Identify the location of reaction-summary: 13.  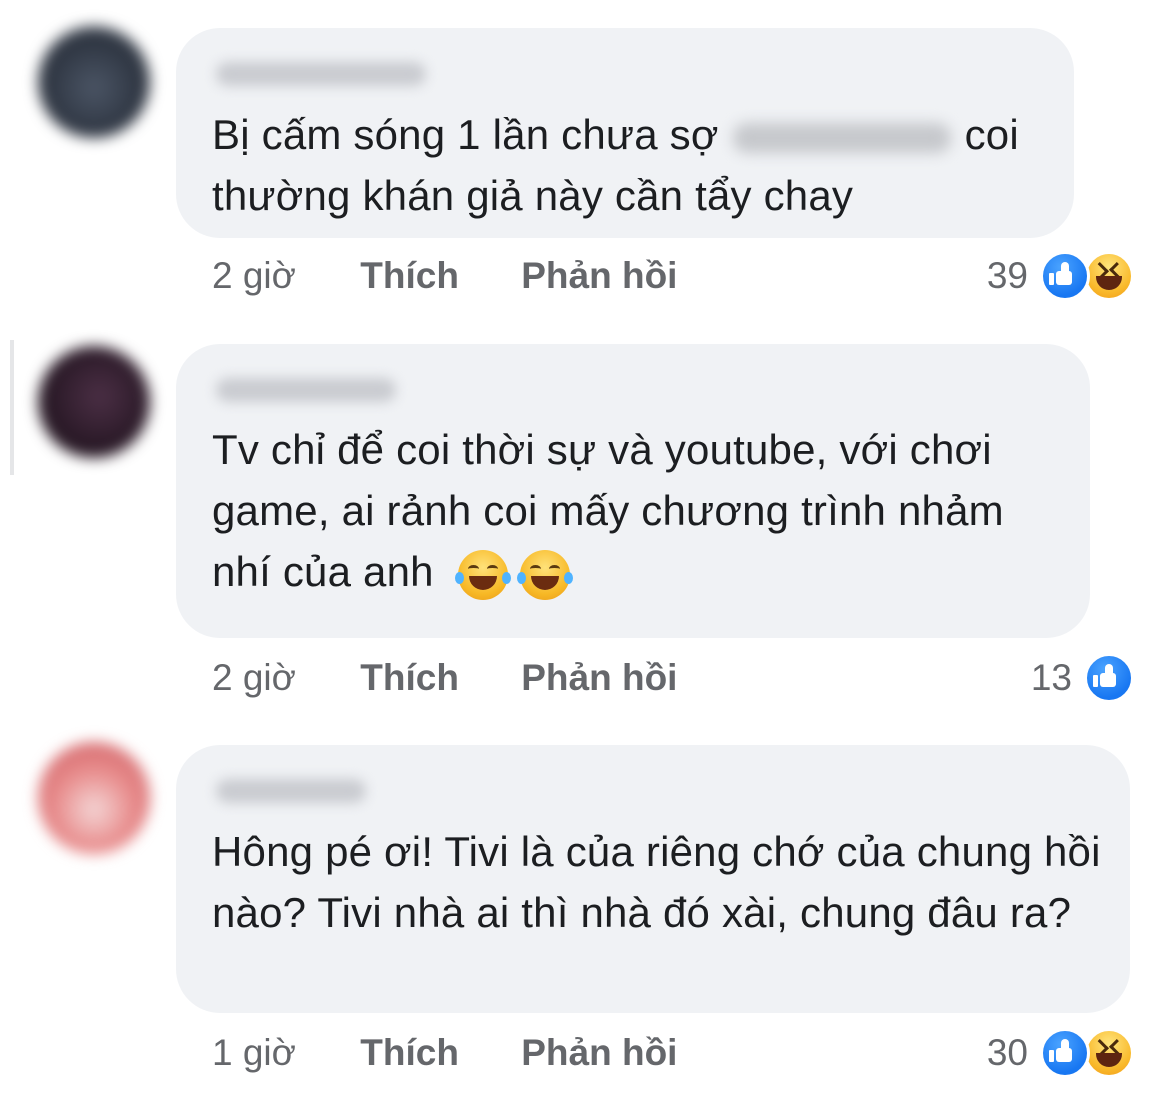
(1082, 678).